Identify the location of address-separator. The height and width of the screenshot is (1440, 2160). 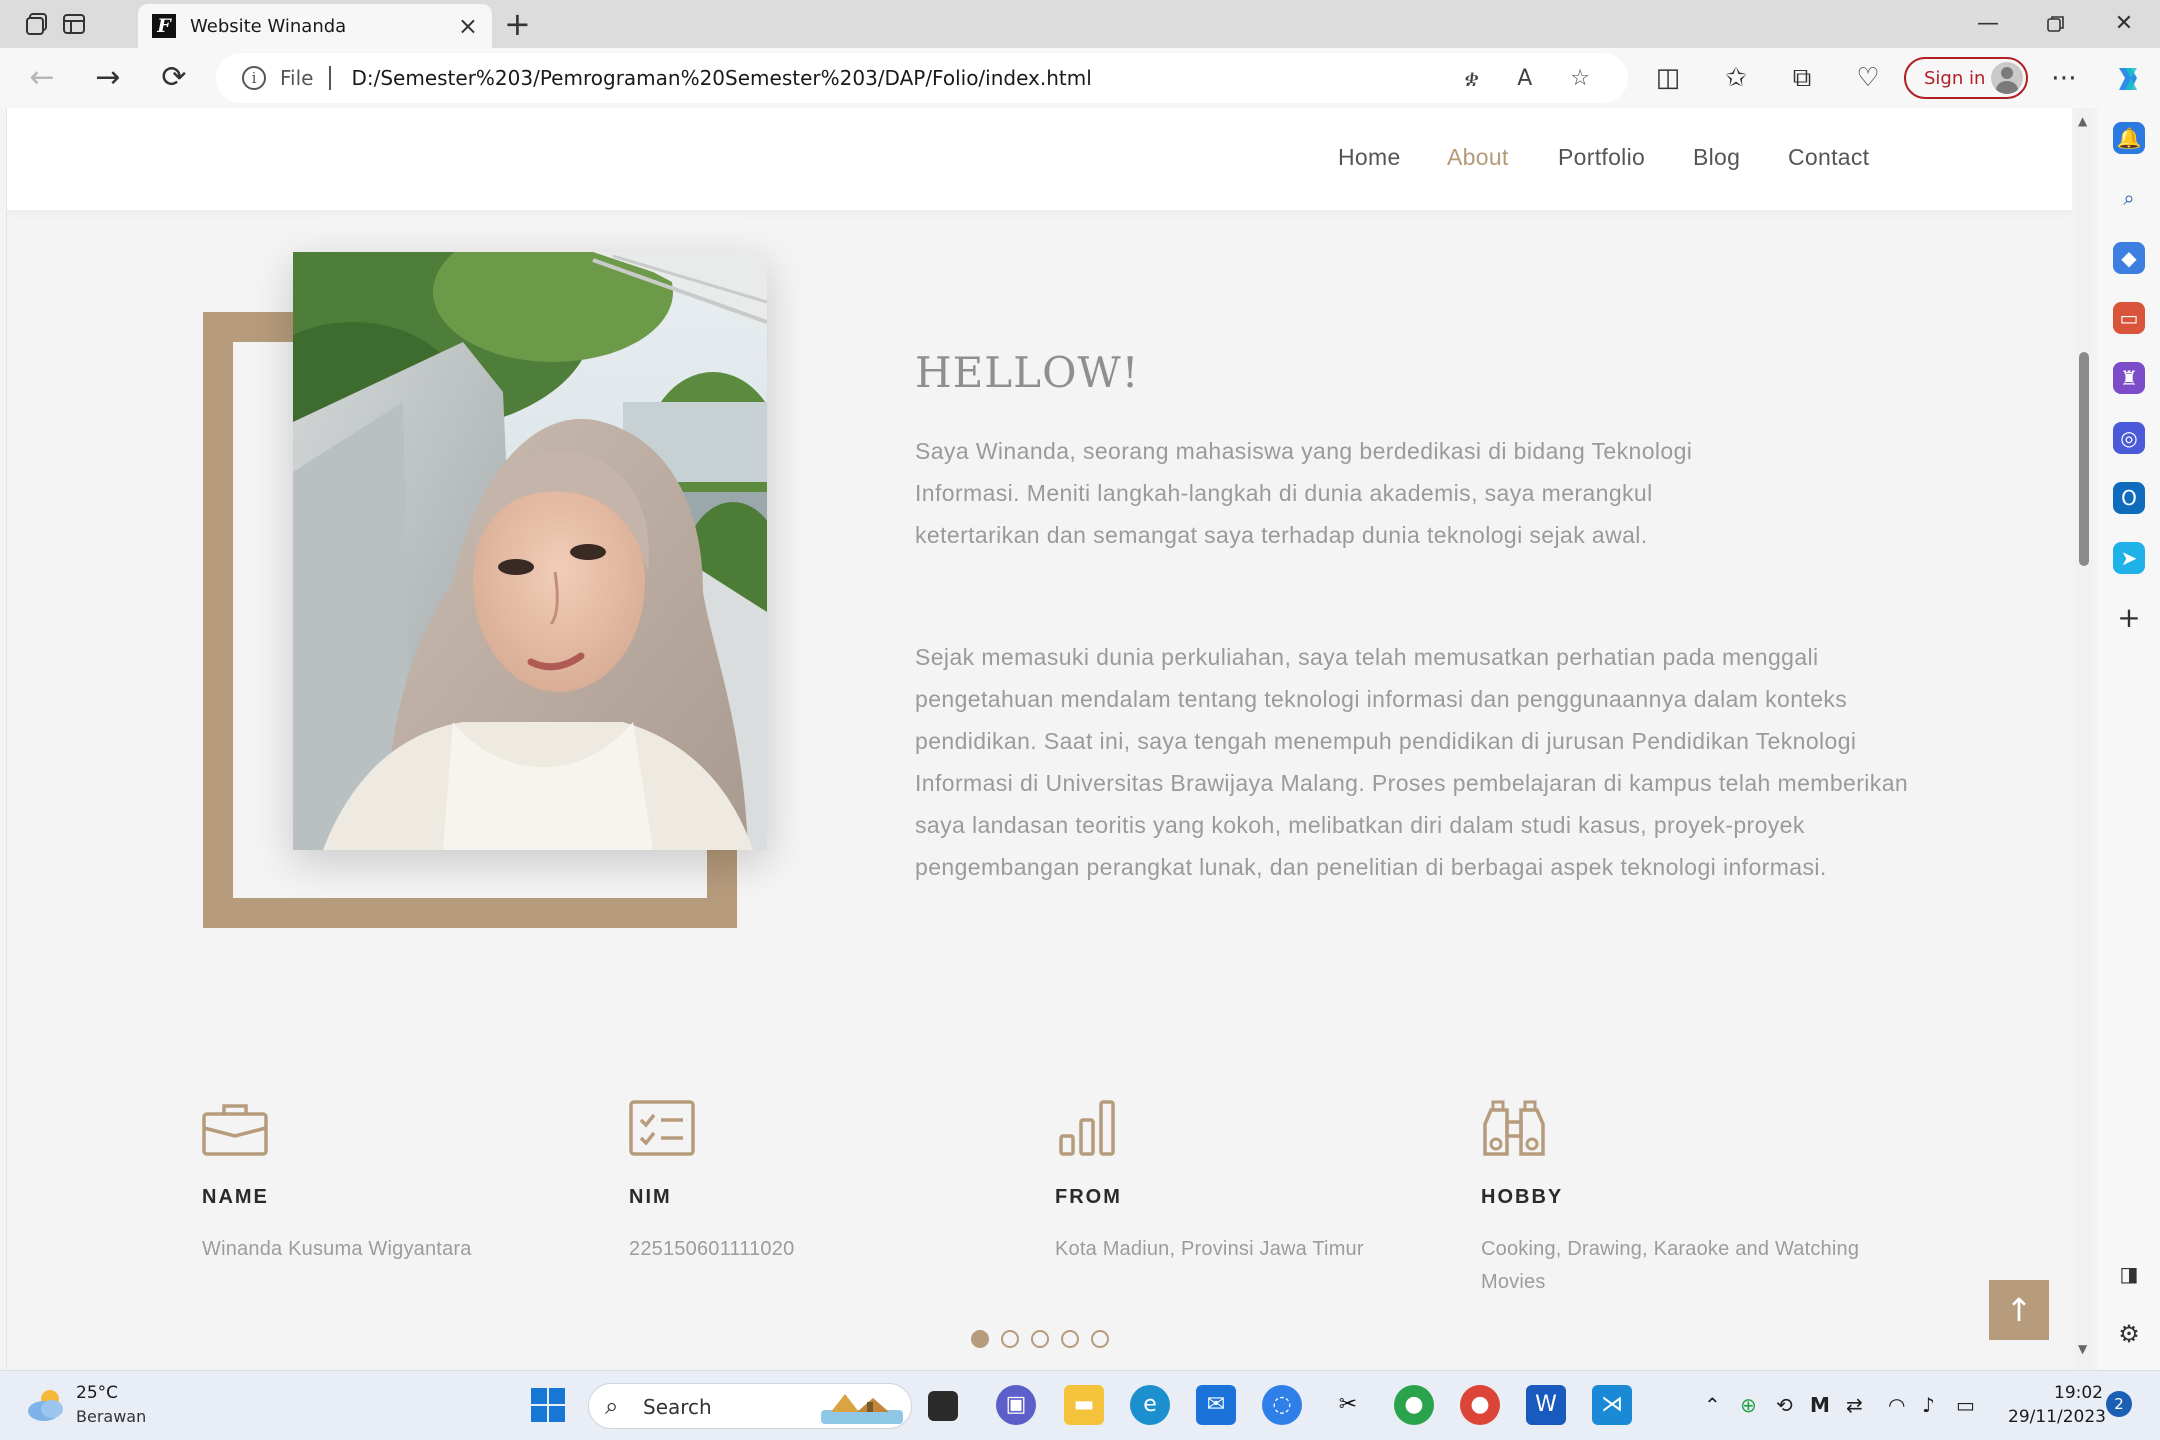
(330, 78).